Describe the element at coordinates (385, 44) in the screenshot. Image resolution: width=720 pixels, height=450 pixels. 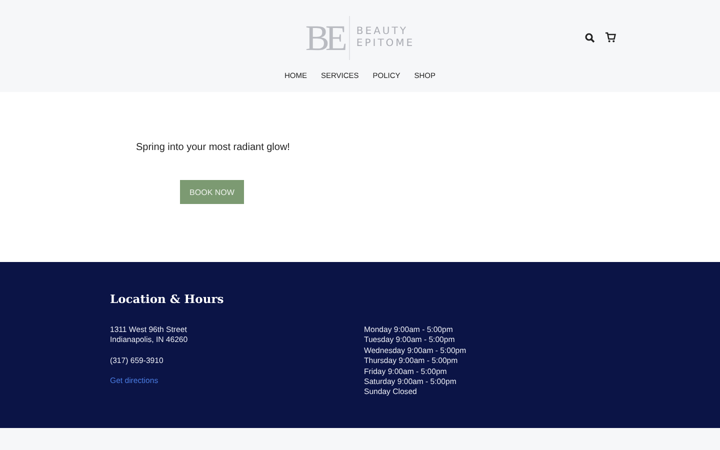
I see `logo-text: EPITOME` at that location.